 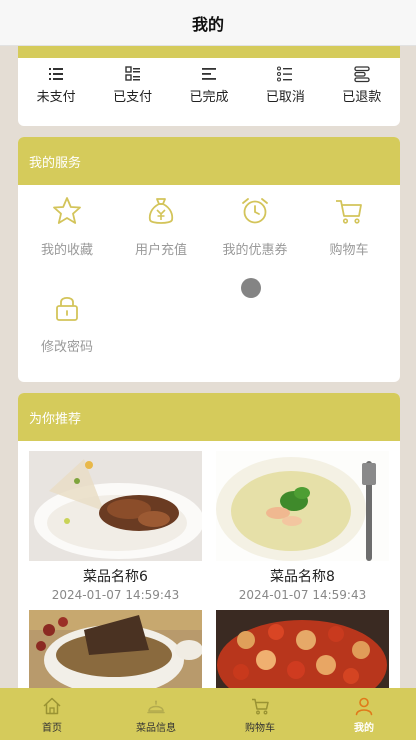 What do you see at coordinates (255, 241) in the screenshot?
I see `service-coupons-button: 我的优惠券` at bounding box center [255, 241].